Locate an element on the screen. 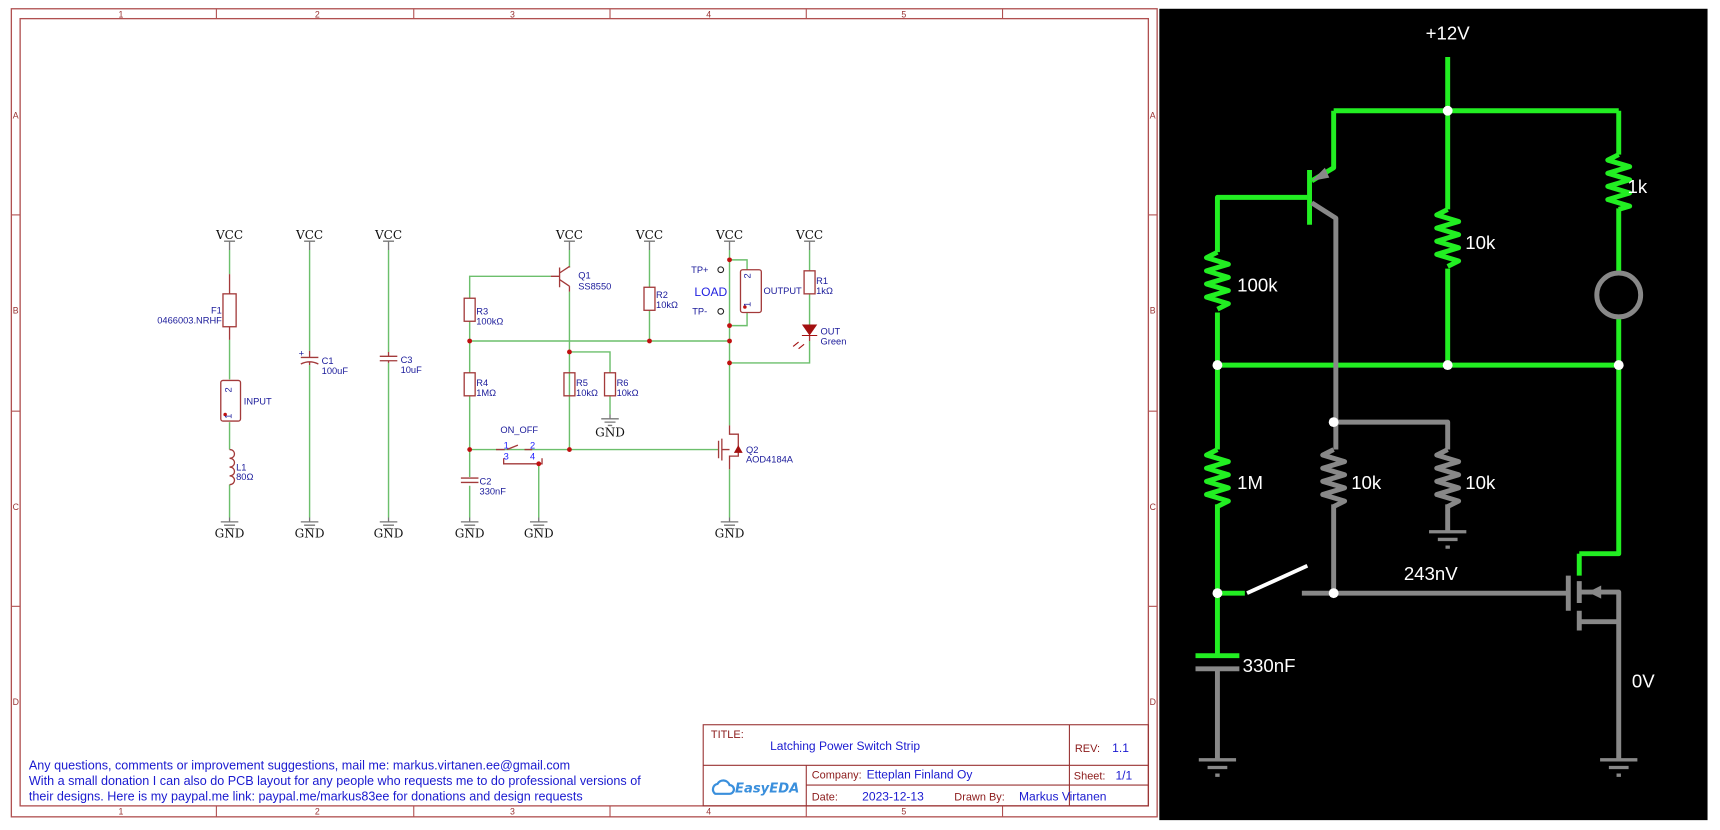 Image resolution: width=1720 pixels, height=830 pixels. schematic-output-tp_plus-text: TP+ is located at coordinates (699, 270).